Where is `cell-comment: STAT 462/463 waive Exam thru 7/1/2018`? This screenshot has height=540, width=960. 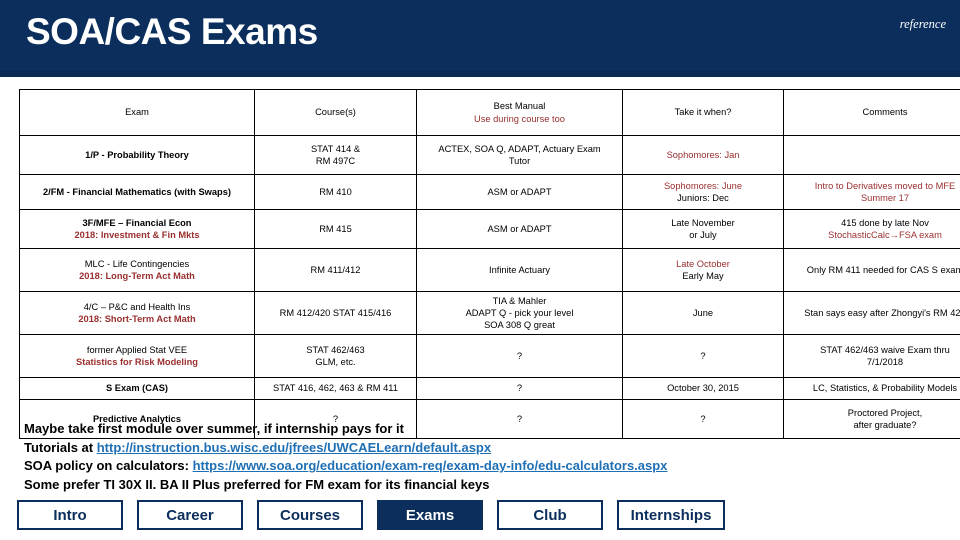 cell-comment: STAT 462/463 waive Exam thru 7/1/2018 is located at coordinates (871, 356).